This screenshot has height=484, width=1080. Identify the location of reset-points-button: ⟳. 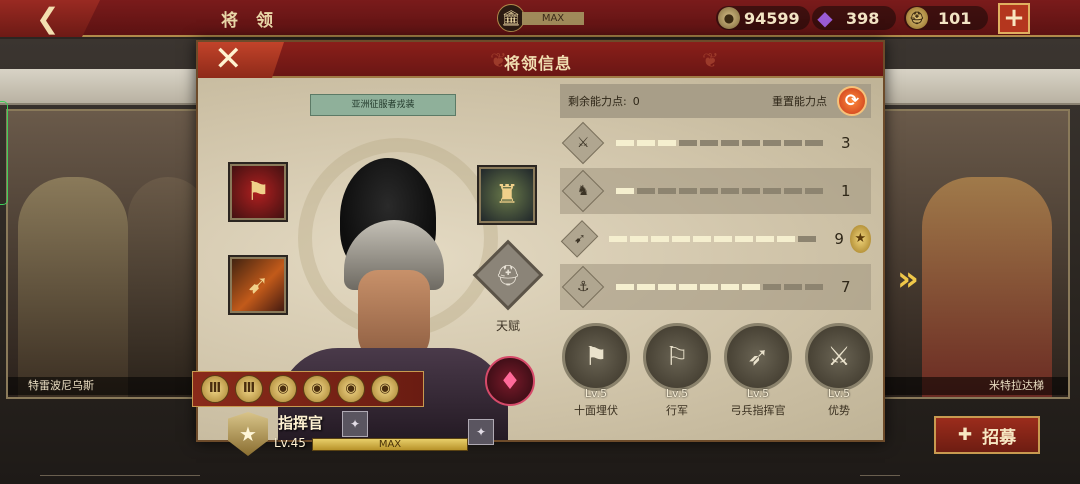
(852, 101).